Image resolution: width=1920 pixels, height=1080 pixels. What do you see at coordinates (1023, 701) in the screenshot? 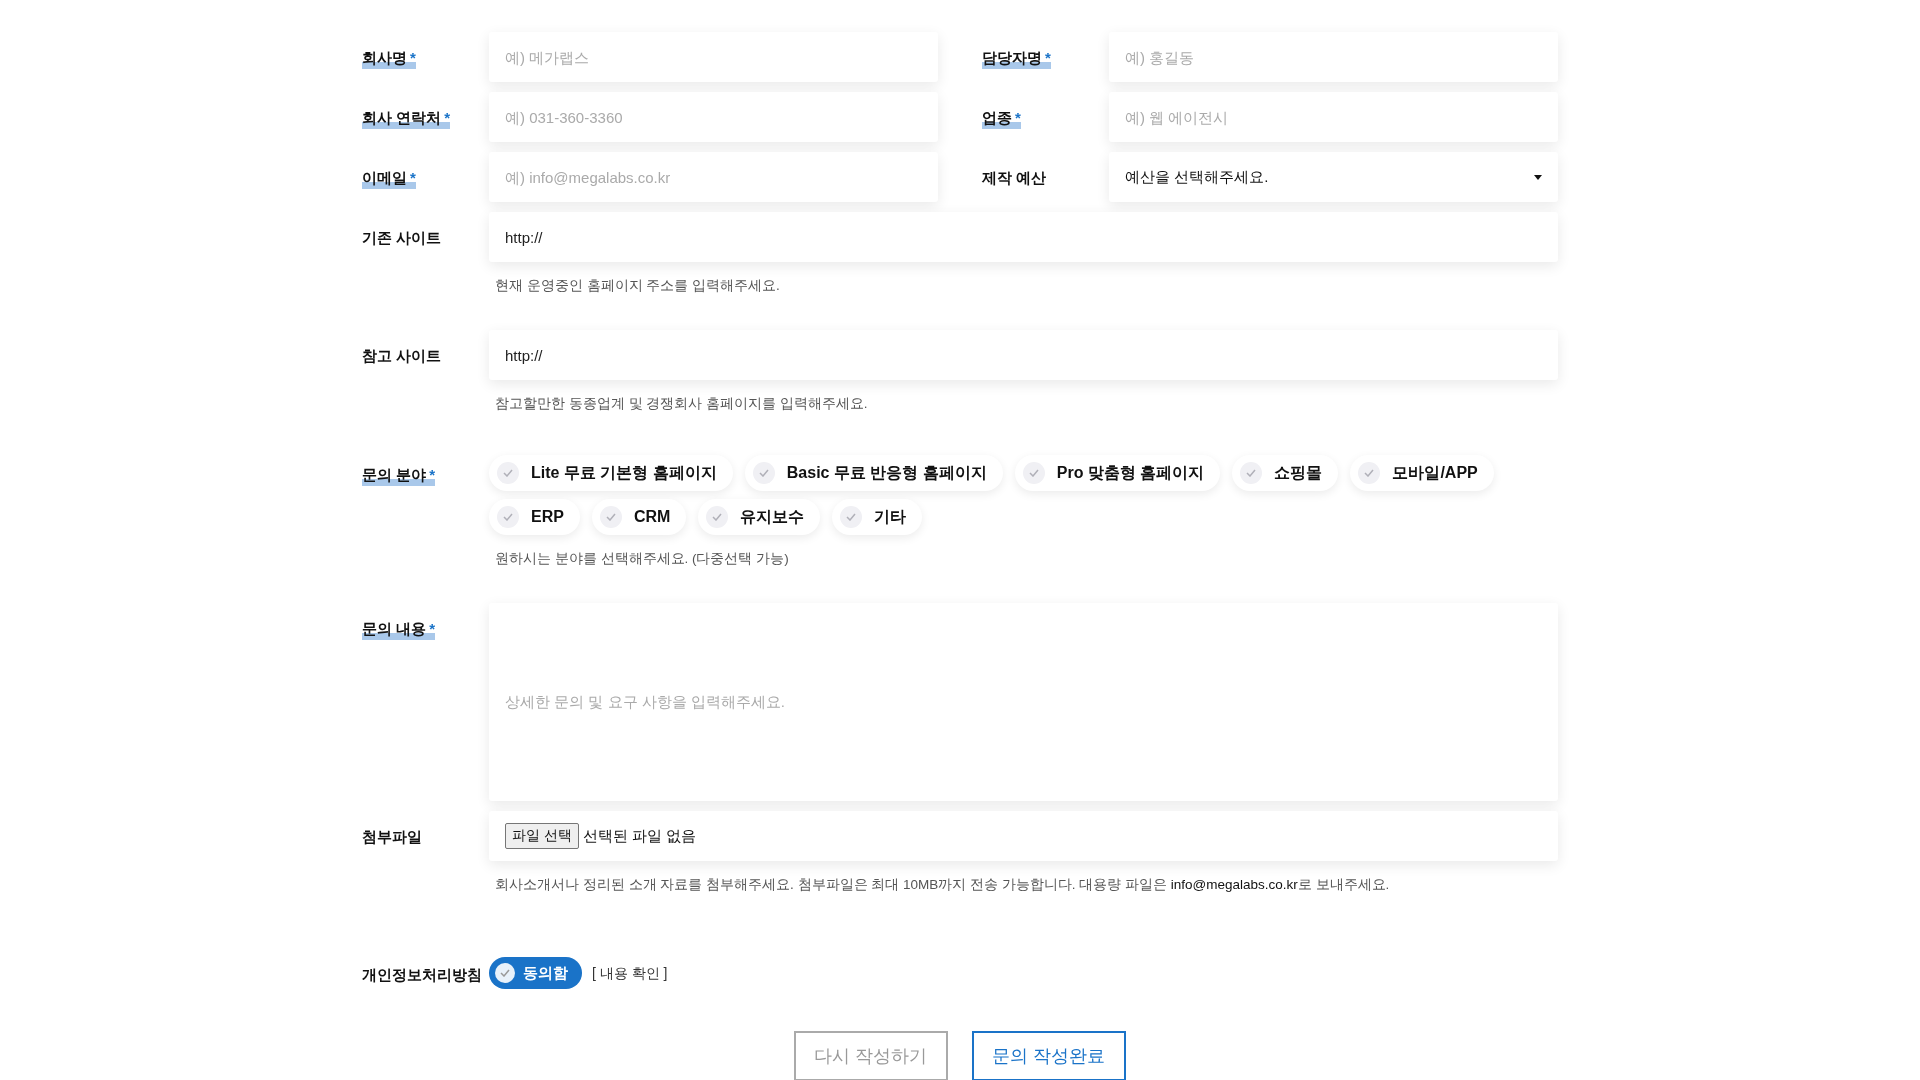
I see `message-textarea: 상세한 문의 및 요구 사항을 입력해주세요.` at bounding box center [1023, 701].